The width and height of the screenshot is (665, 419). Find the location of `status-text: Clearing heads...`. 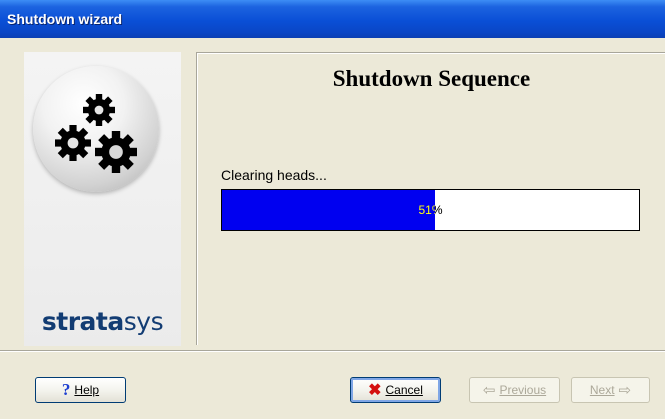

status-text: Clearing heads... is located at coordinates (274, 175).